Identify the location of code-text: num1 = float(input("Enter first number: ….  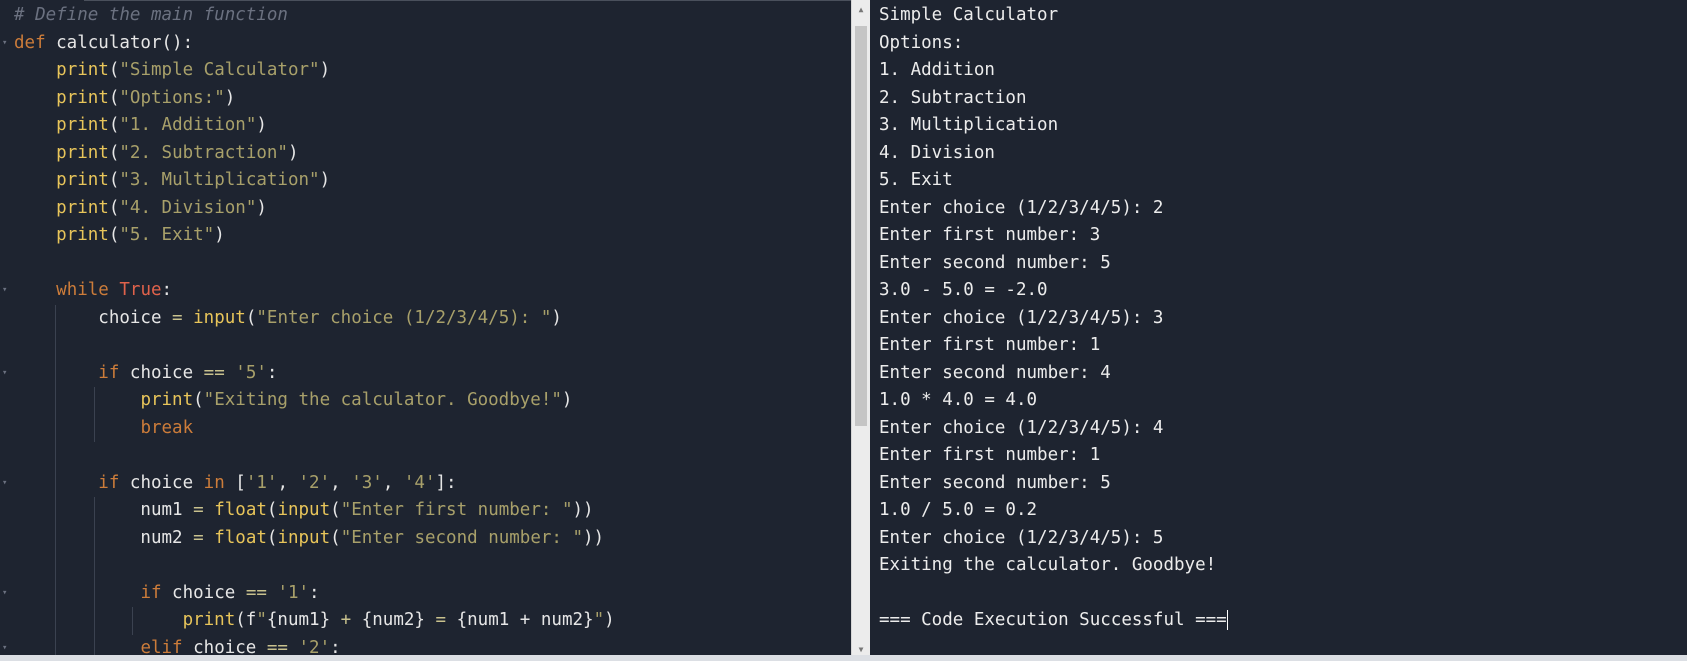
(303, 511).